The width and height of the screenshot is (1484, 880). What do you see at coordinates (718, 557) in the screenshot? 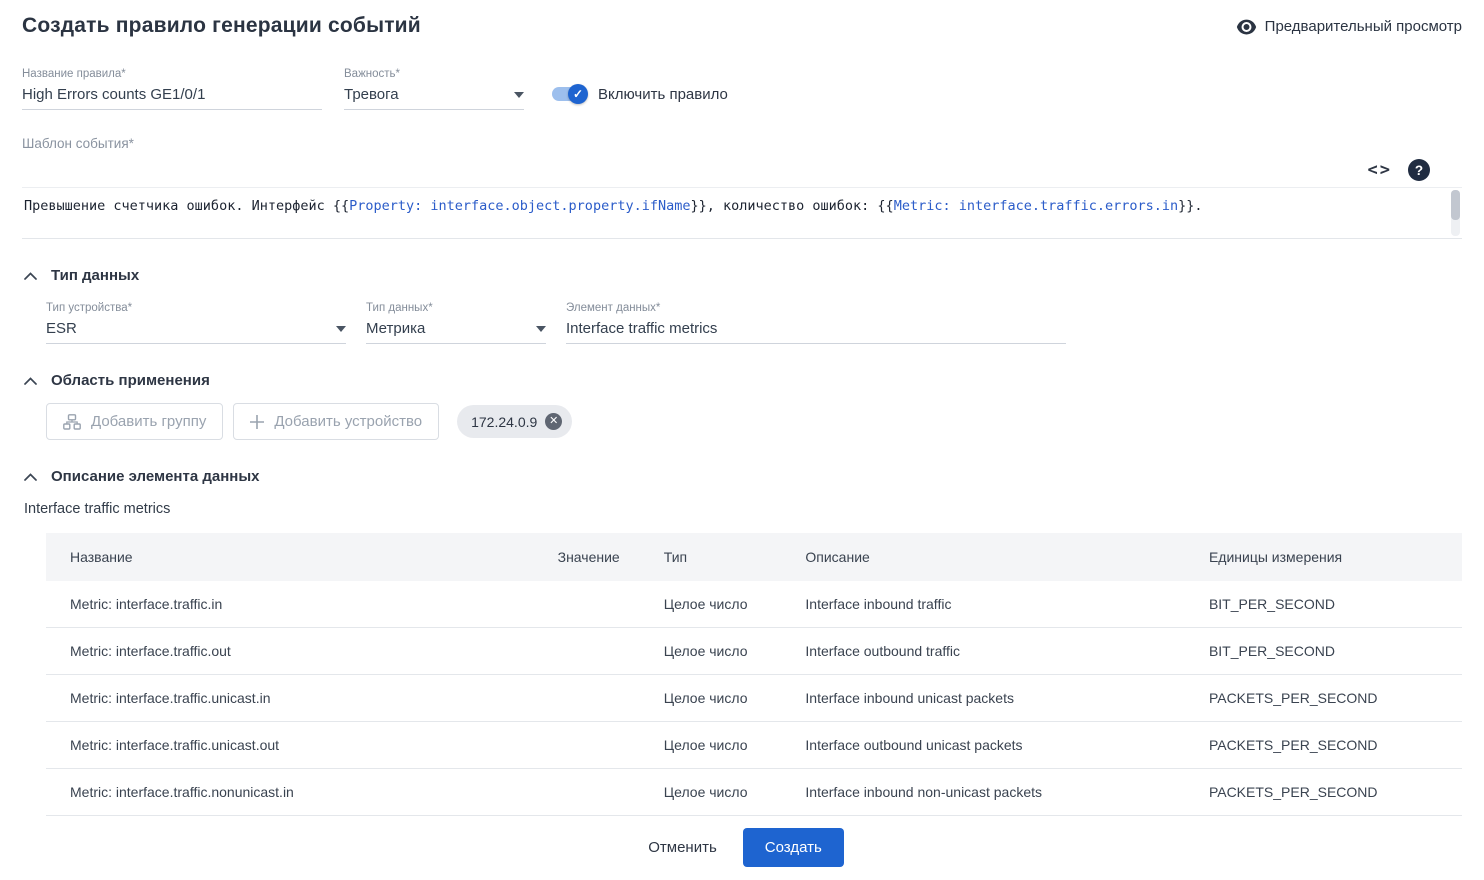
I see `col-header-type: Тип` at bounding box center [718, 557].